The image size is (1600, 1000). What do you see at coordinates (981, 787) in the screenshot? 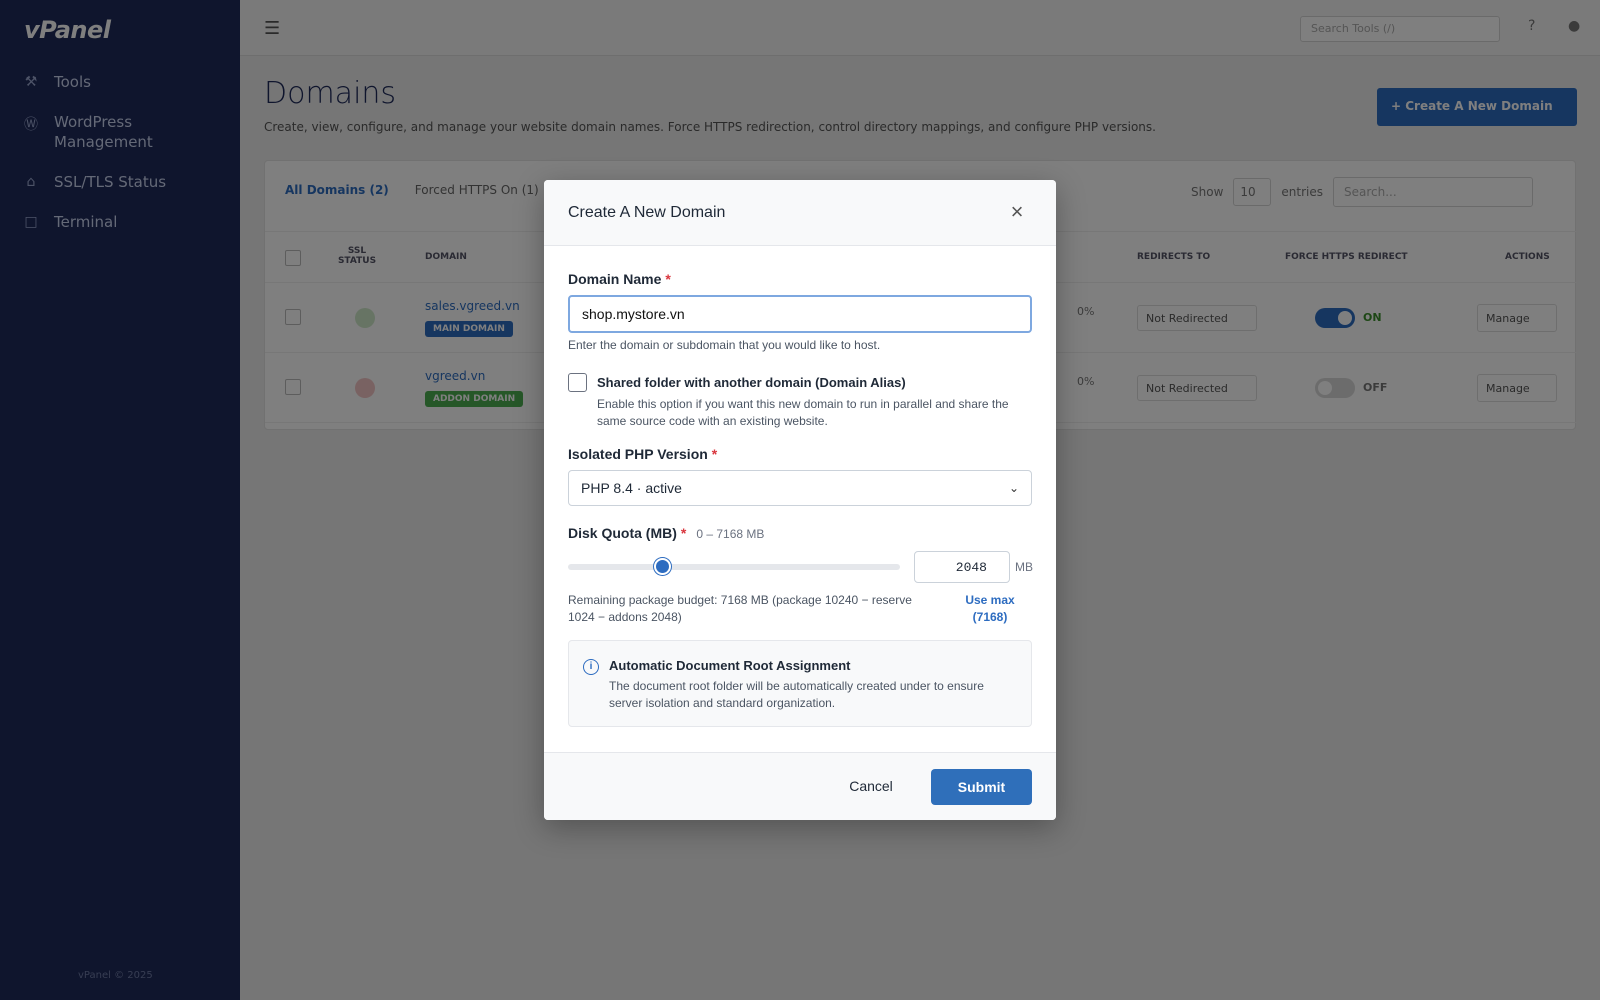
I see `submit-button: Submit` at bounding box center [981, 787].